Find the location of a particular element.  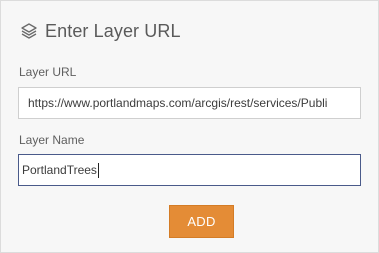

layer-url-label: Layer URL is located at coordinates (48, 72).